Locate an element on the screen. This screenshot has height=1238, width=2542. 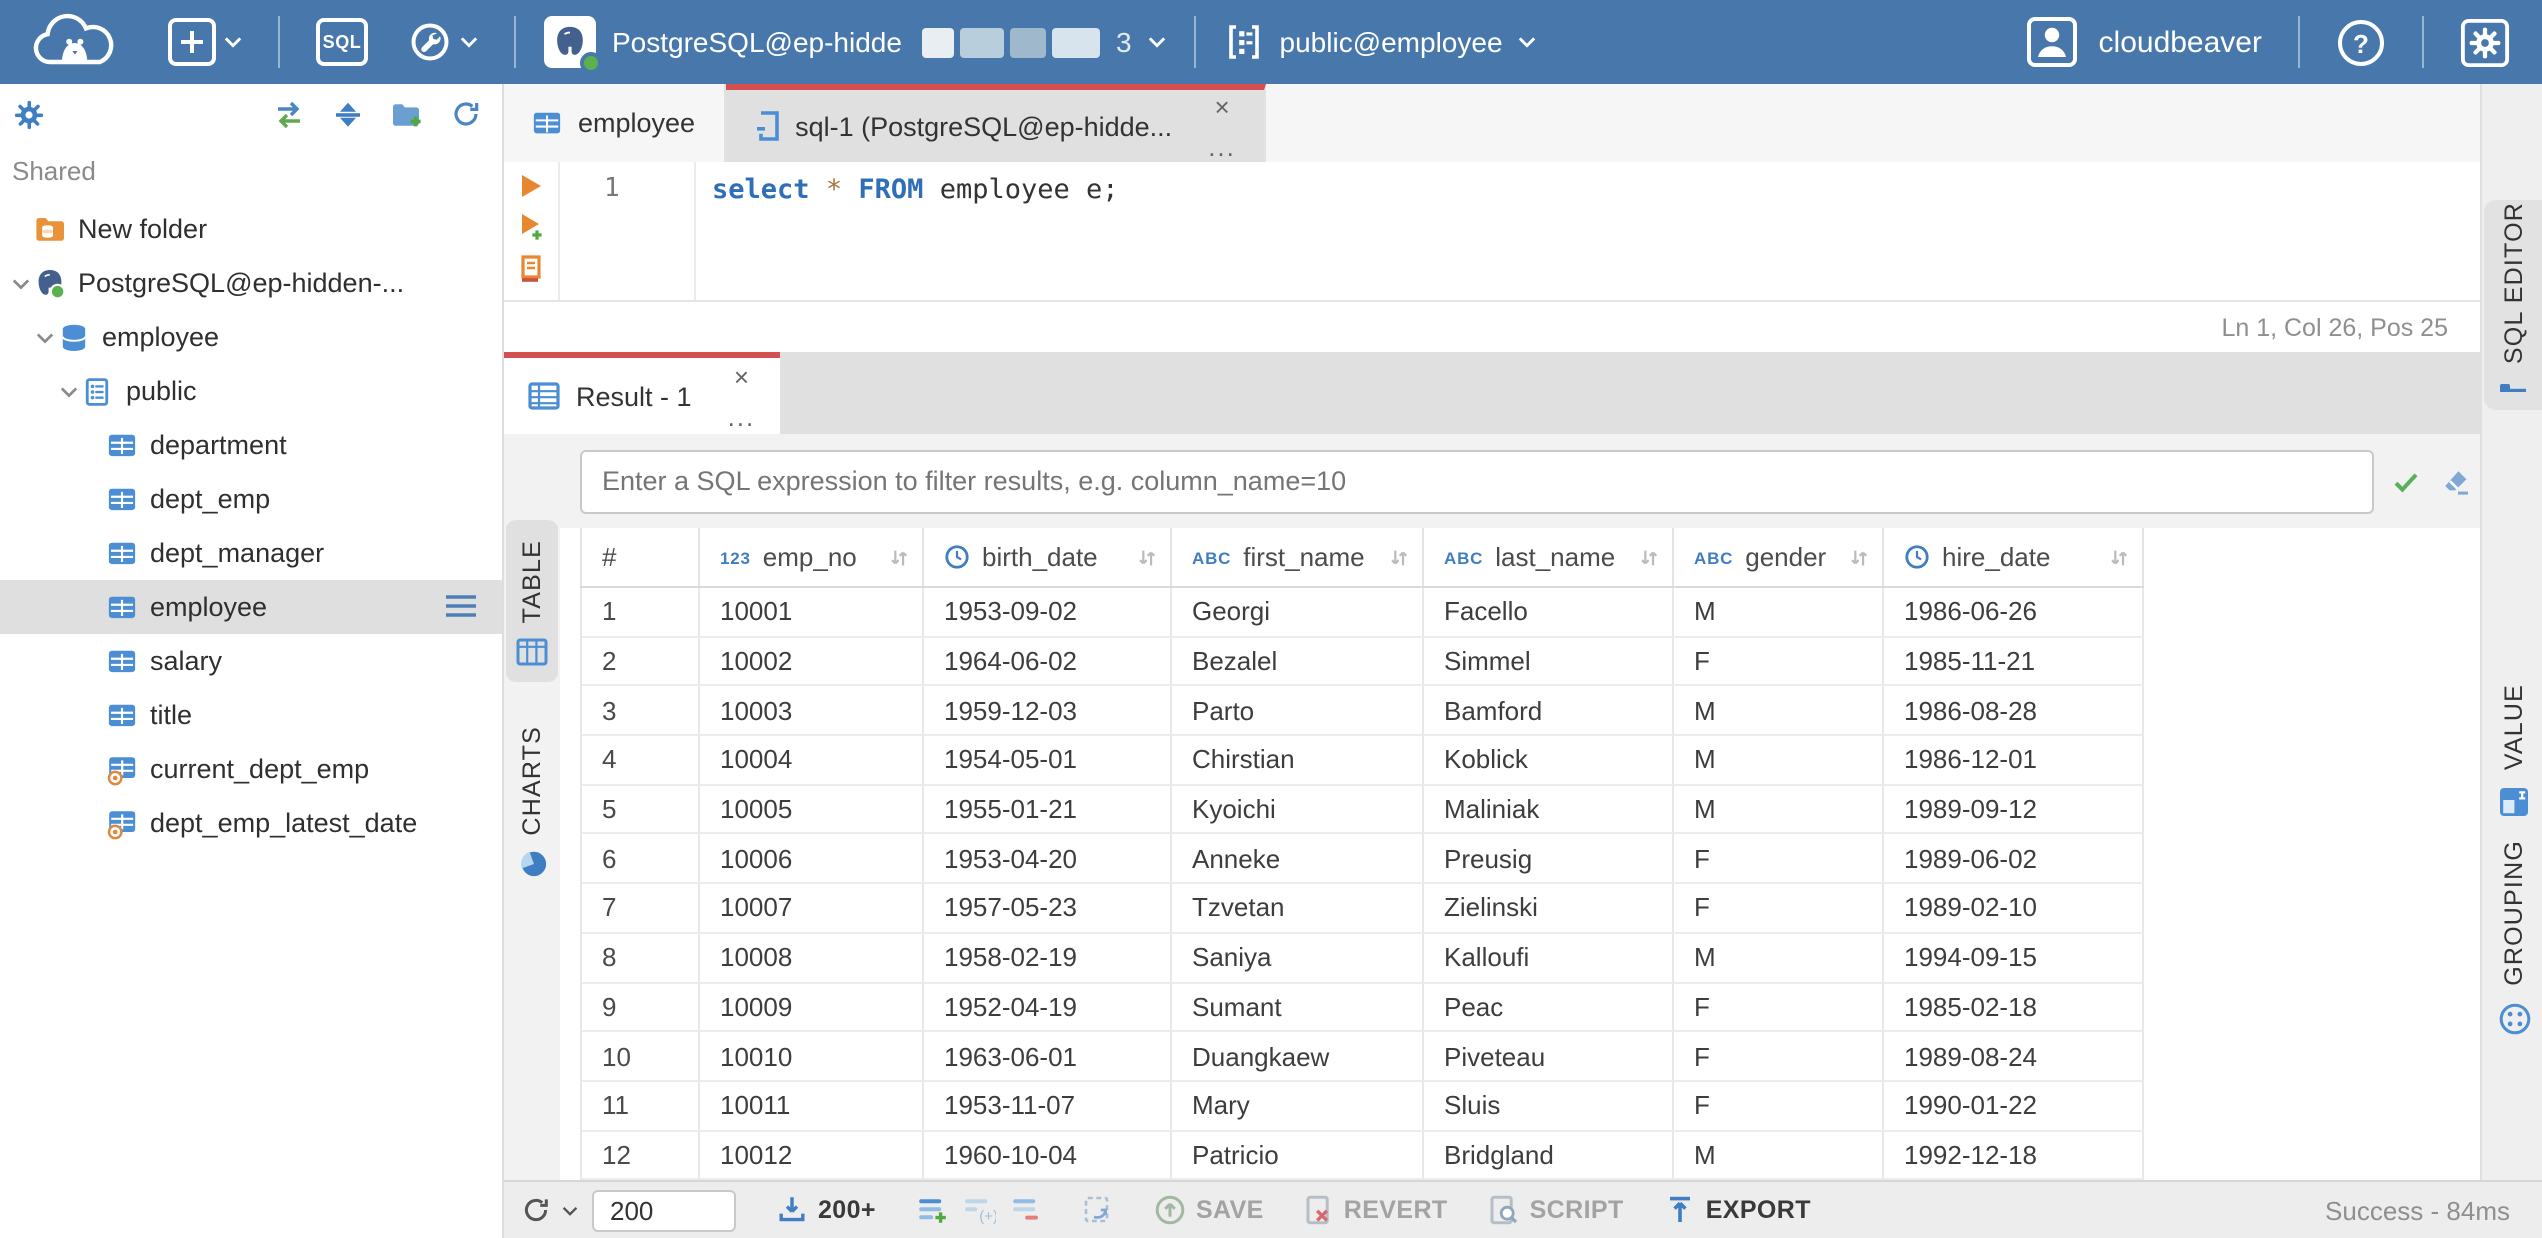
cloudbeaver-logo-icon is located at coordinates (74, 42).